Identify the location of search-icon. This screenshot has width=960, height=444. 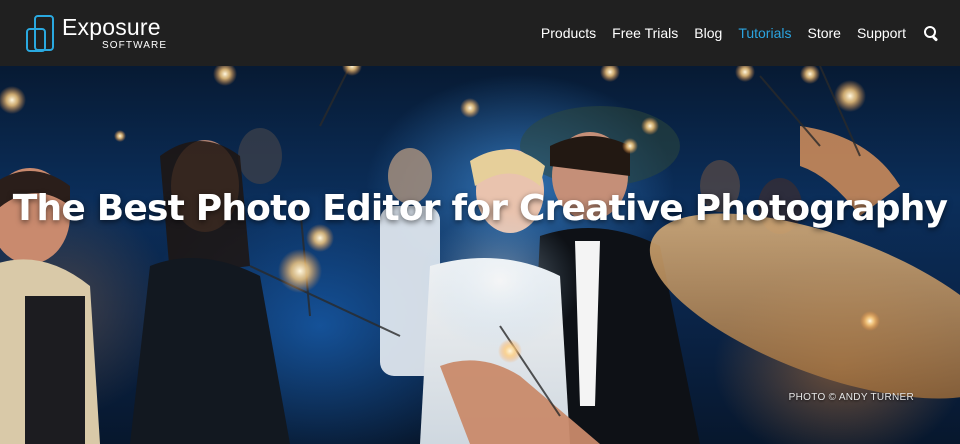
(931, 34).